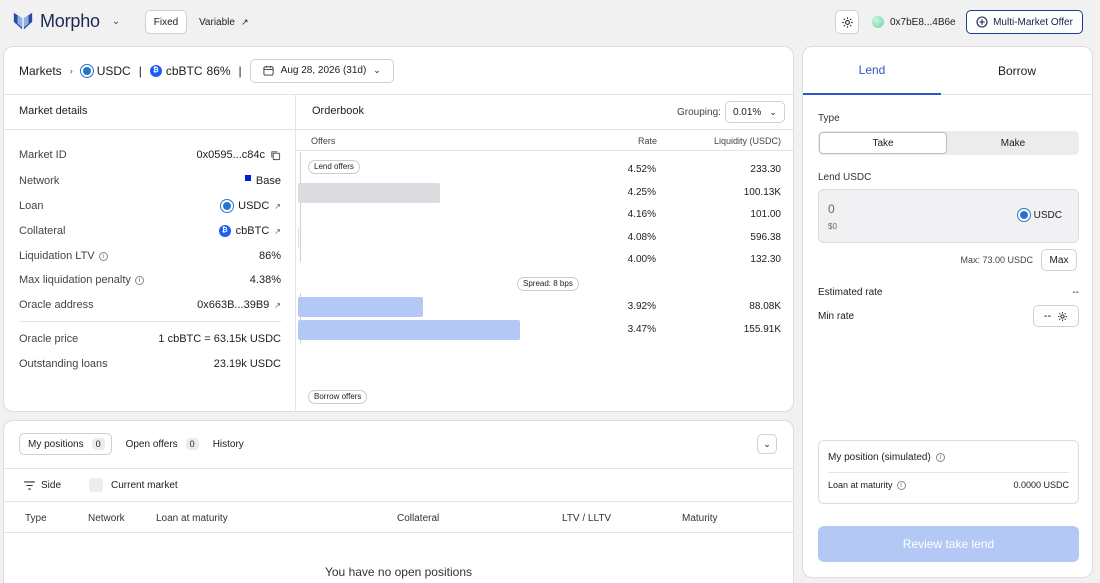 The width and height of the screenshot is (1100, 583). What do you see at coordinates (762, 192) in the screenshot?
I see `offer-liquidity: 100.13K` at bounding box center [762, 192].